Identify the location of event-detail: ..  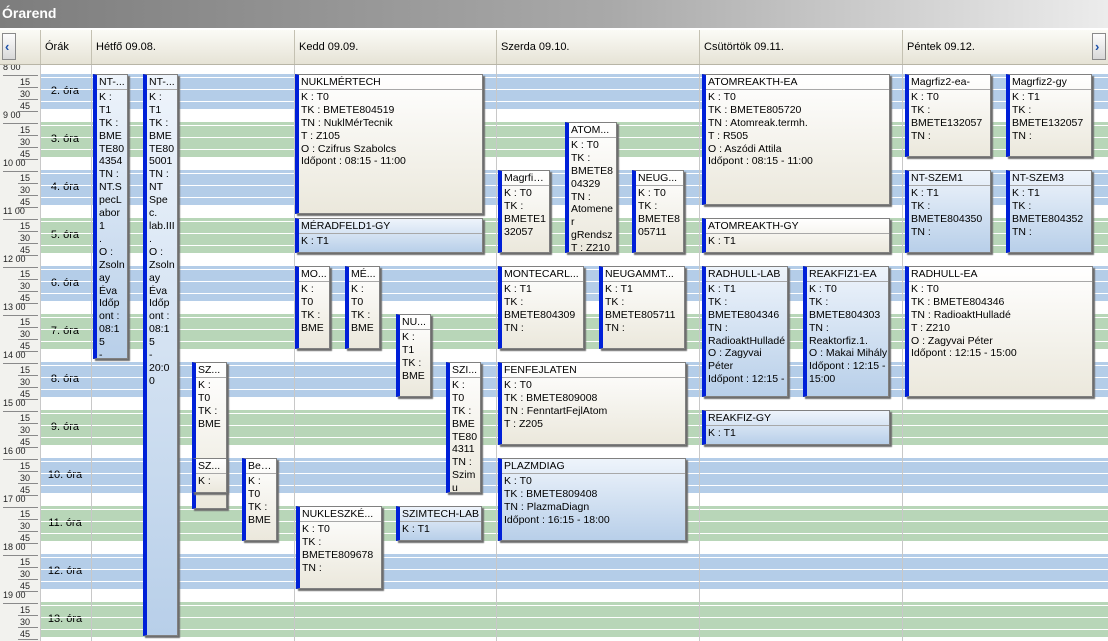
(100, 238).